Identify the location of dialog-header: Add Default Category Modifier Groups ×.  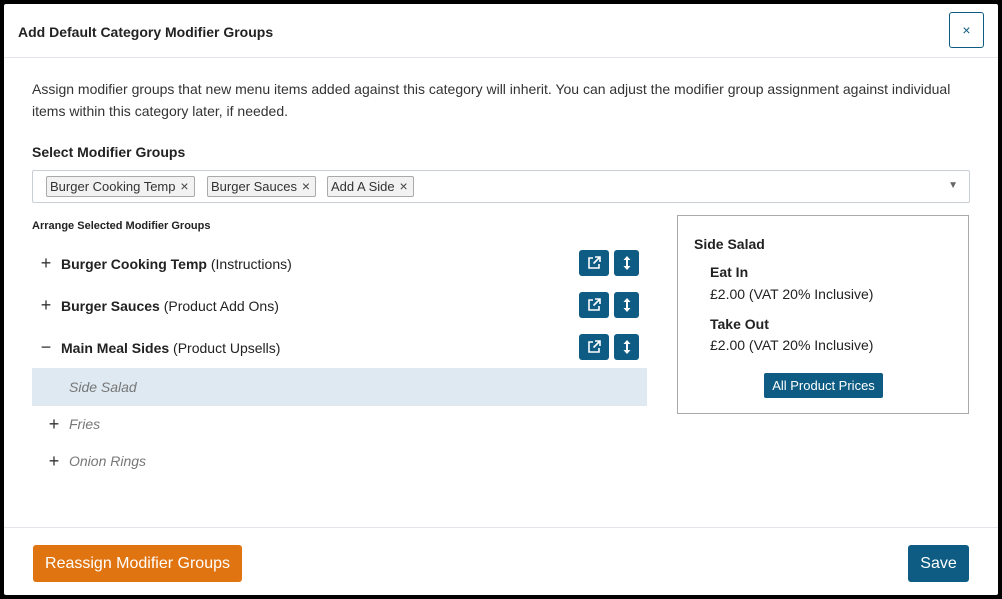
(501, 31).